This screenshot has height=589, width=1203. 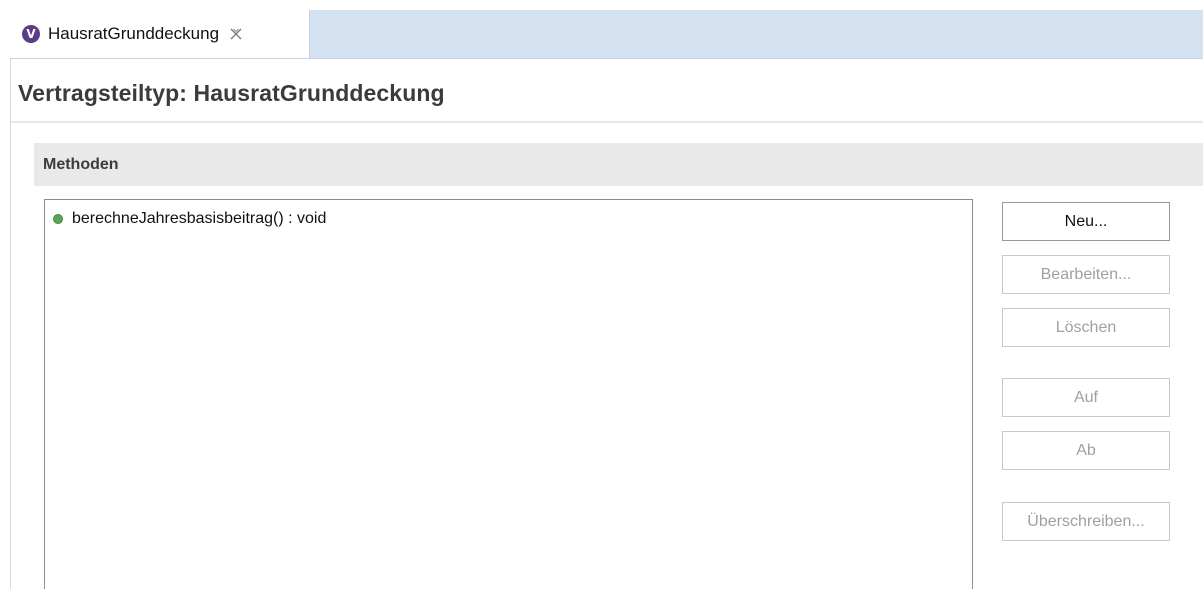 What do you see at coordinates (1086, 397) in the screenshot?
I see `move-up-button: Auf` at bounding box center [1086, 397].